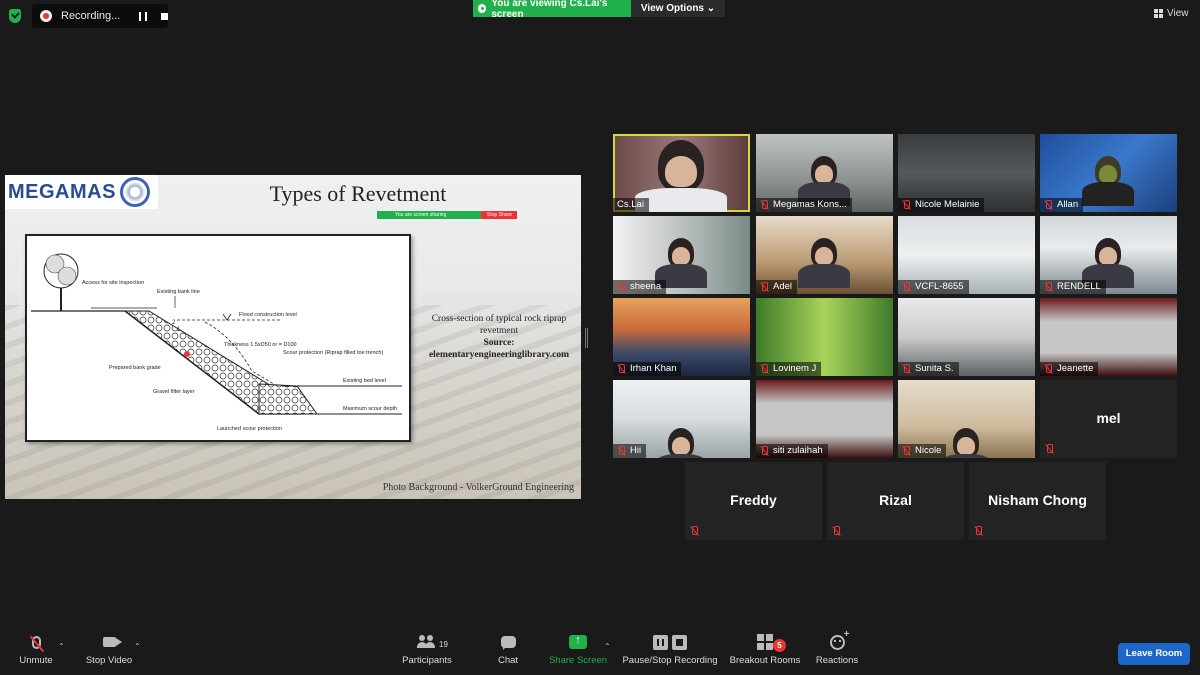 The image size is (1200, 675). I want to click on chat-label: Chat, so click(508, 660).